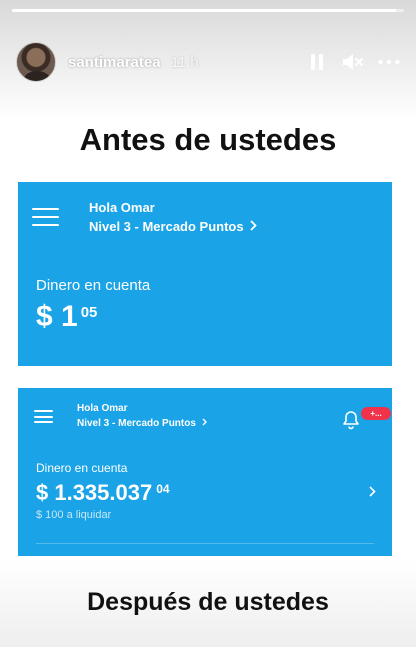 This screenshot has height=647, width=416. What do you see at coordinates (184, 62) in the screenshot?
I see `story-timestamp: 11 h` at bounding box center [184, 62].